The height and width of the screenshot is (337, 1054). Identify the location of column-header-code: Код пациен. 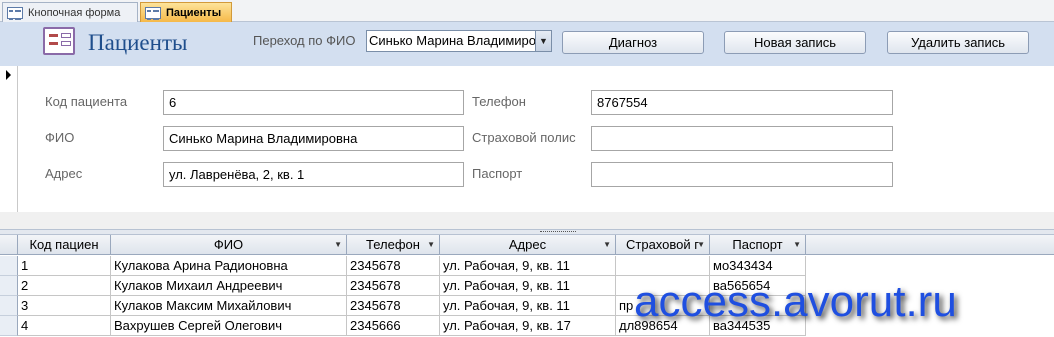
(64, 245).